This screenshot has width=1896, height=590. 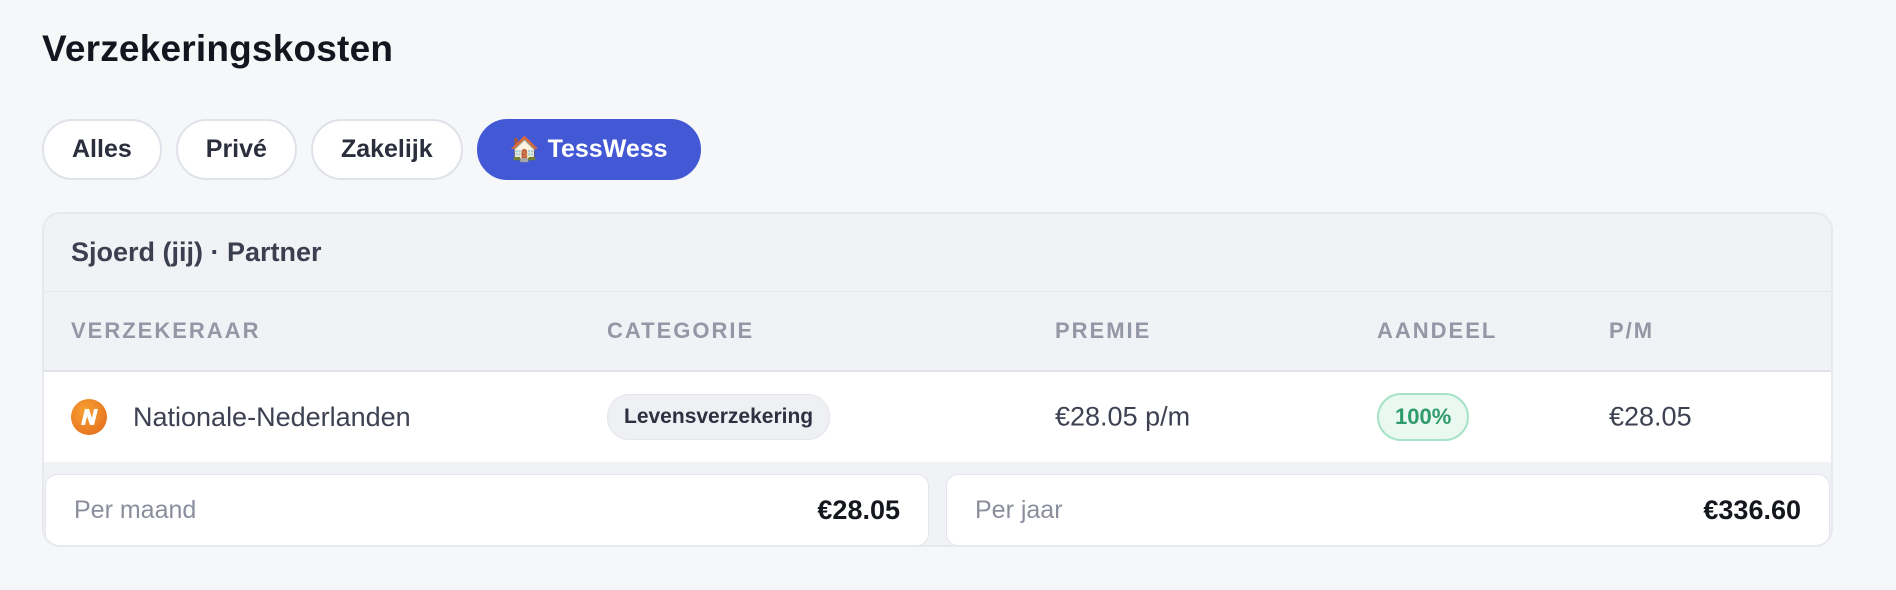 I want to click on filter-all-label: Alles, so click(x=102, y=149).